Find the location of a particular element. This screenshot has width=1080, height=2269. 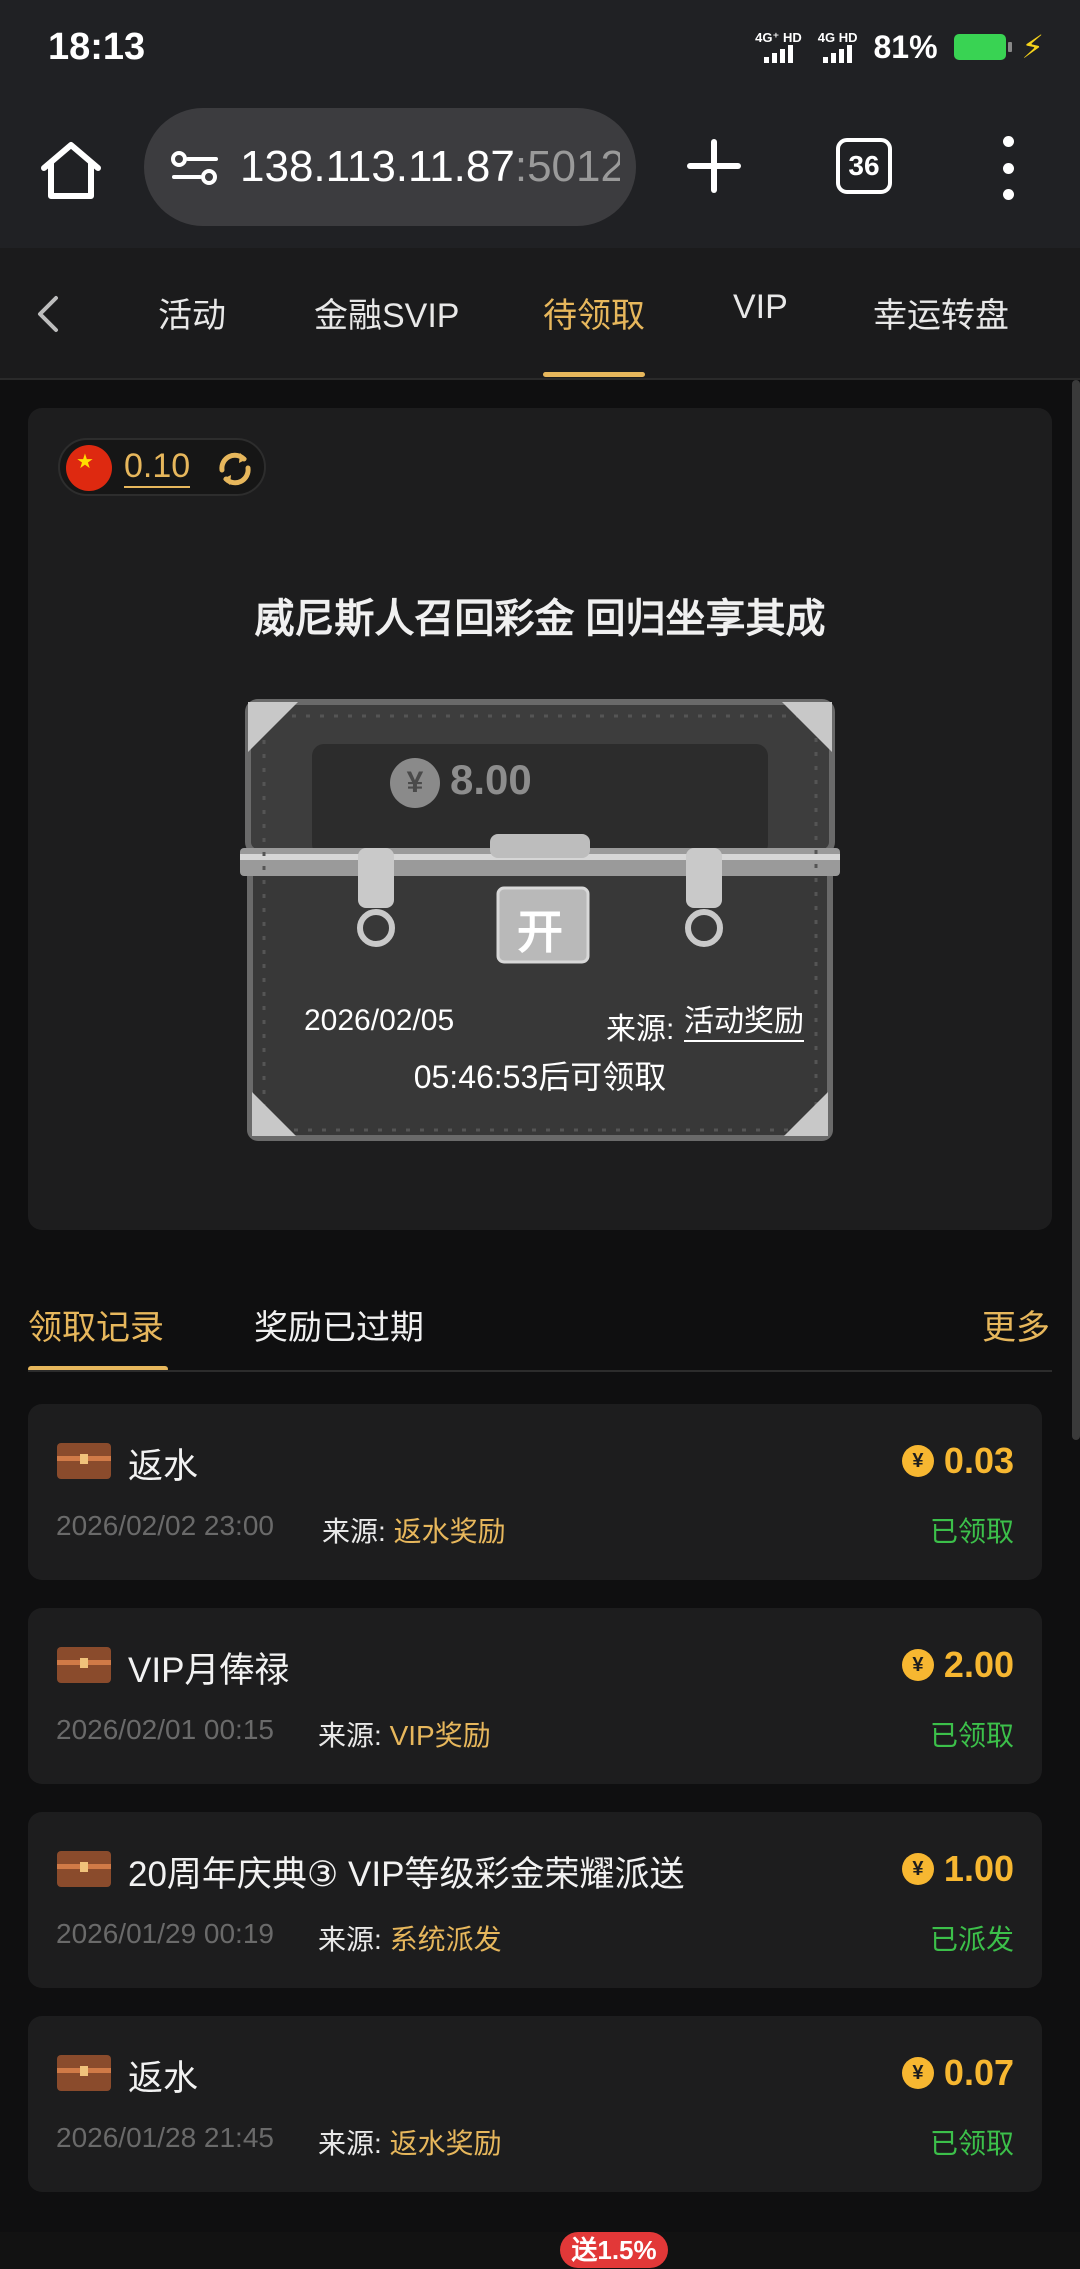

record-amount: ¥2.00 is located at coordinates (957, 1665).